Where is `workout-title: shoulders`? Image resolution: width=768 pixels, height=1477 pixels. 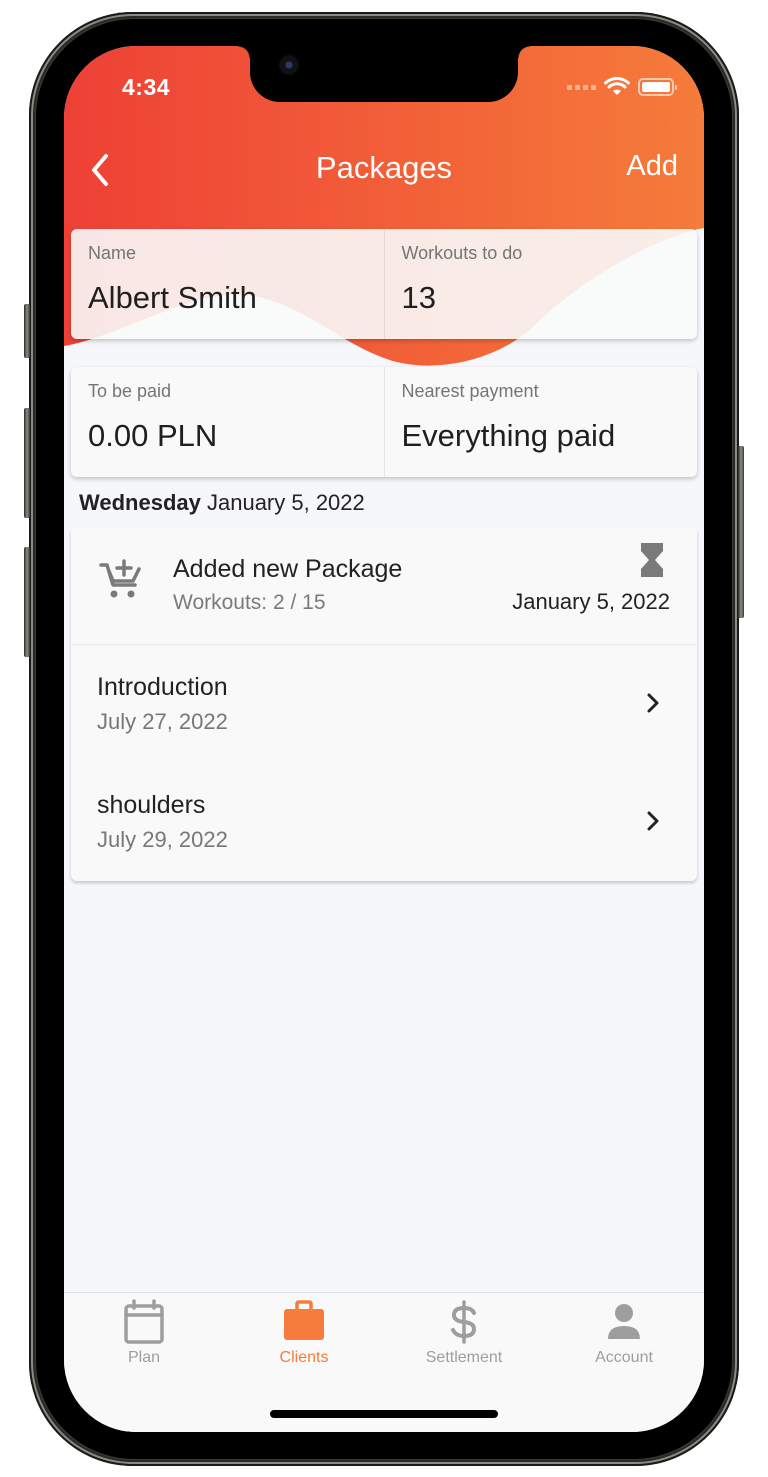
workout-title: shoulders is located at coordinates (151, 805).